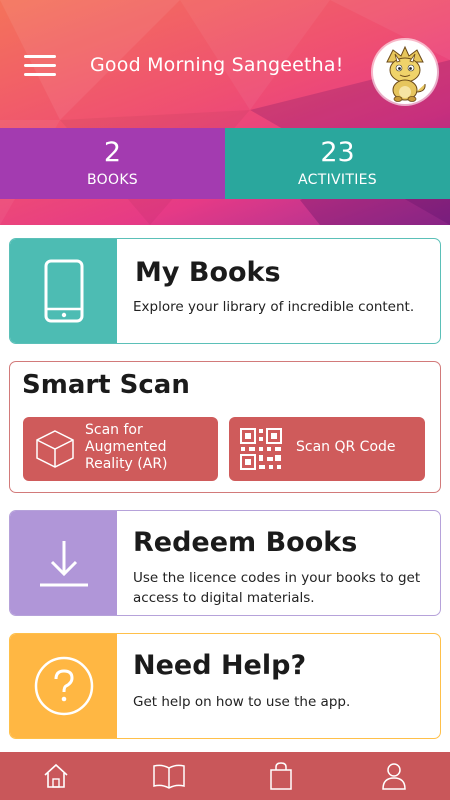  What do you see at coordinates (55, 449) in the screenshot?
I see `ar-cube-icon` at bounding box center [55, 449].